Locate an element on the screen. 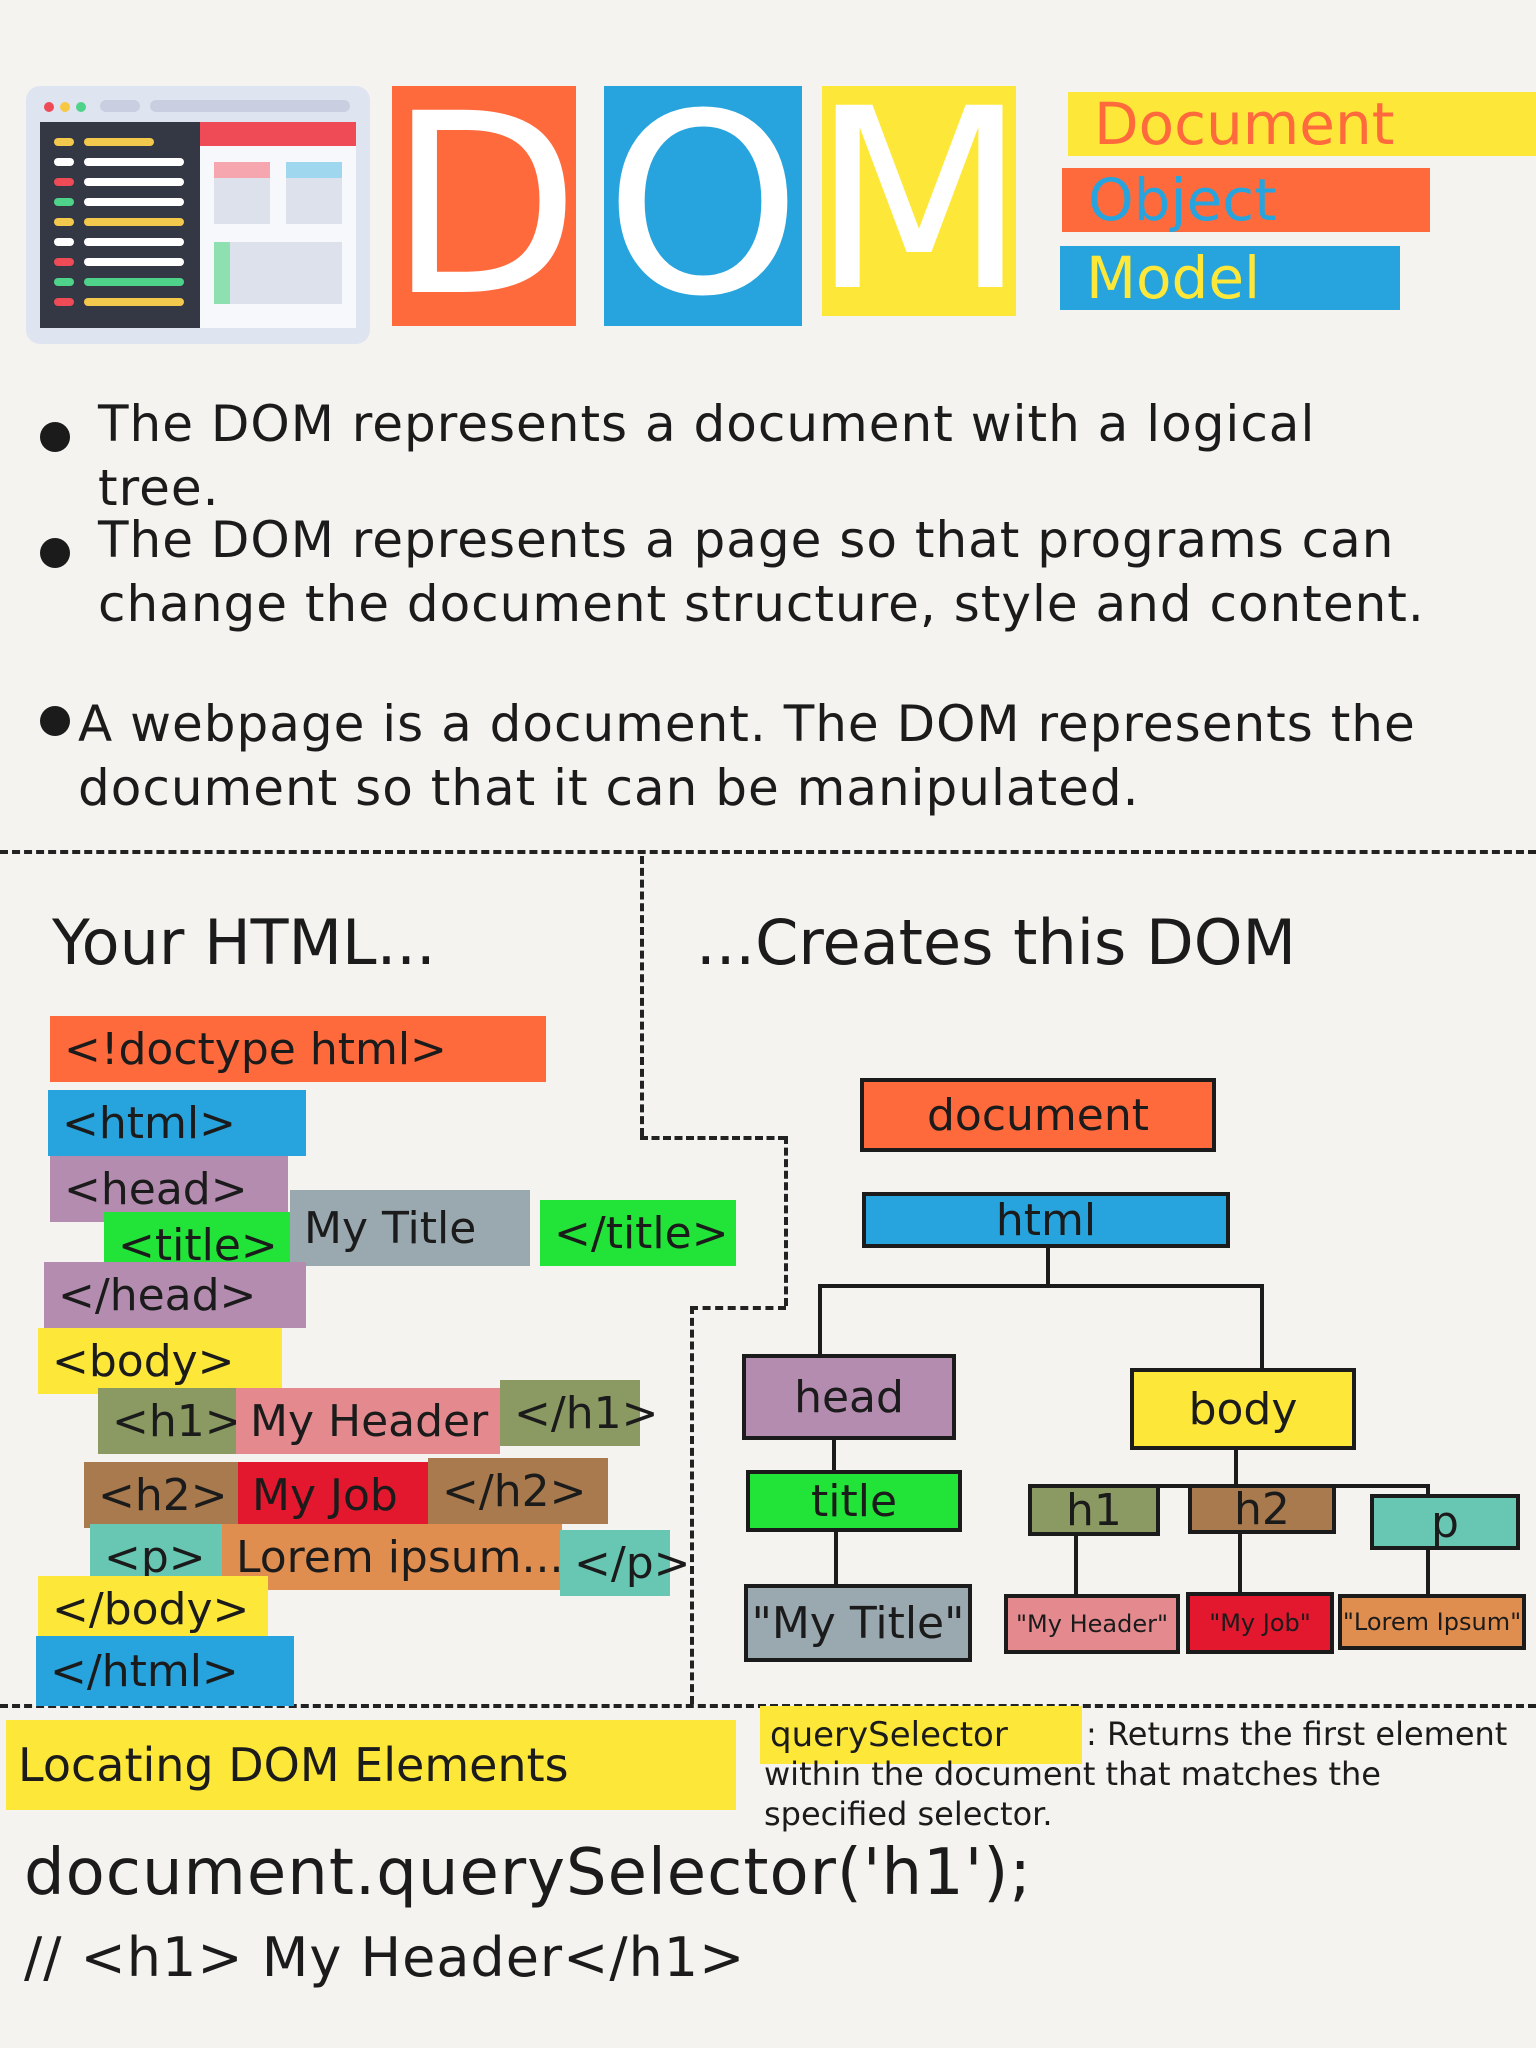  h1-open-tag: <h1> is located at coordinates (170, 1421).